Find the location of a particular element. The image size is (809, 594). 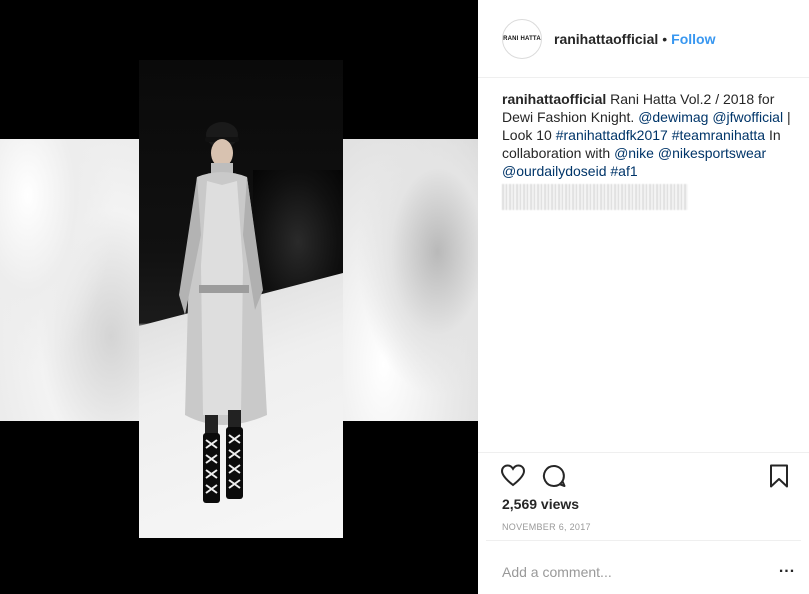

follow-button: Follow is located at coordinates (693, 39).